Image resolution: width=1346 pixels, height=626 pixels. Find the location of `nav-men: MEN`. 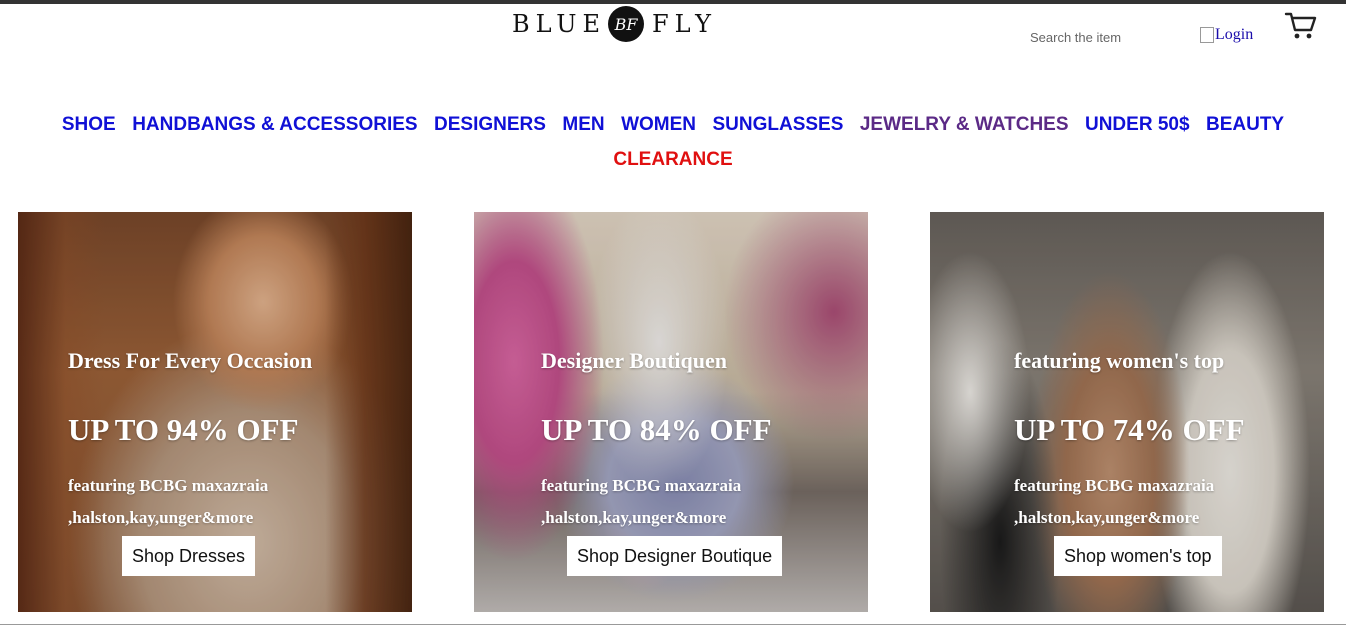

nav-men: MEN is located at coordinates (583, 124).